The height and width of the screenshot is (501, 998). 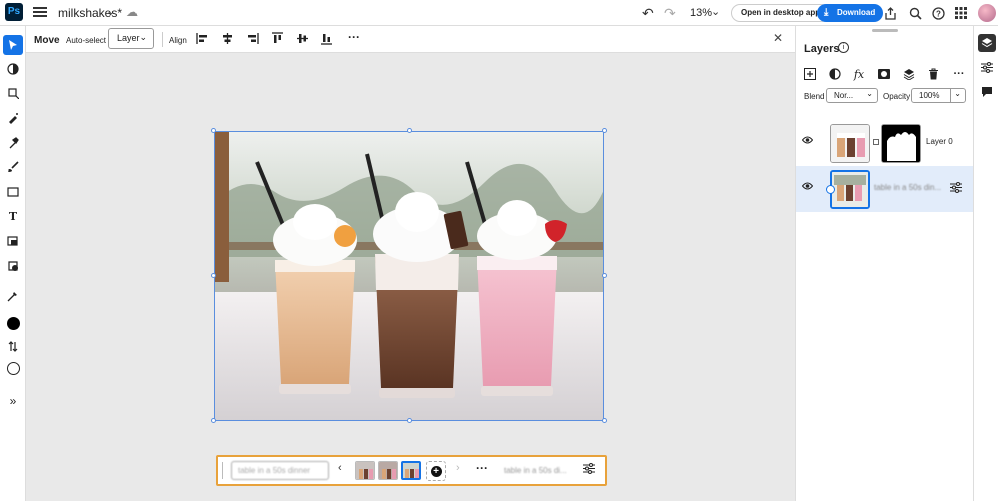 I want to click on generate-more-button: +, so click(x=436, y=471).